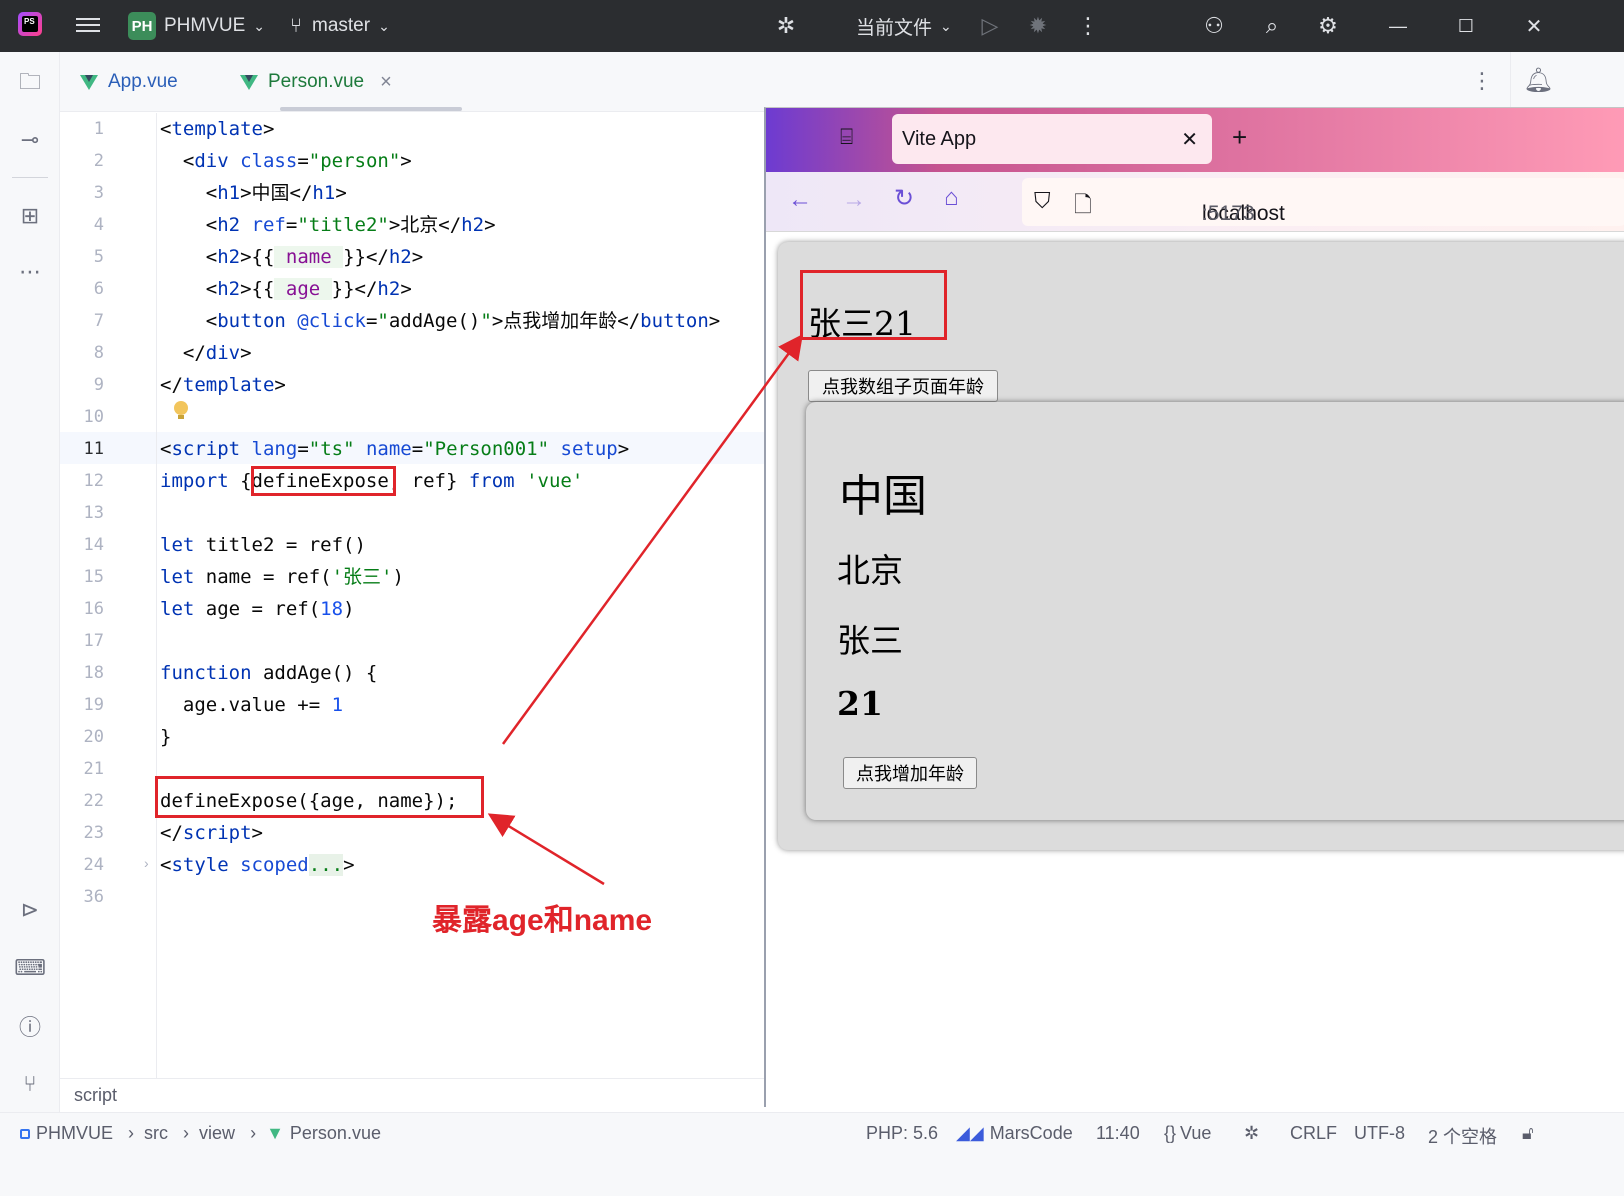  What do you see at coordinates (30, 84) in the screenshot?
I see `project-folder-icon: 🗀` at bounding box center [30, 84].